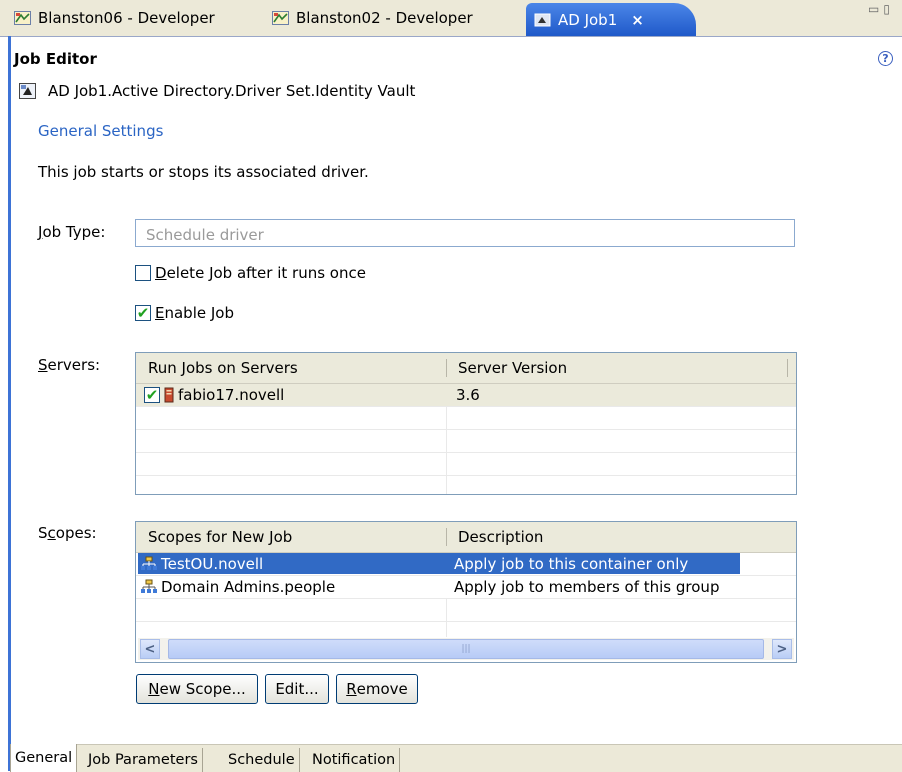 This screenshot has width=902, height=772. I want to click on enable-job-checkbox: ✔, so click(143, 313).